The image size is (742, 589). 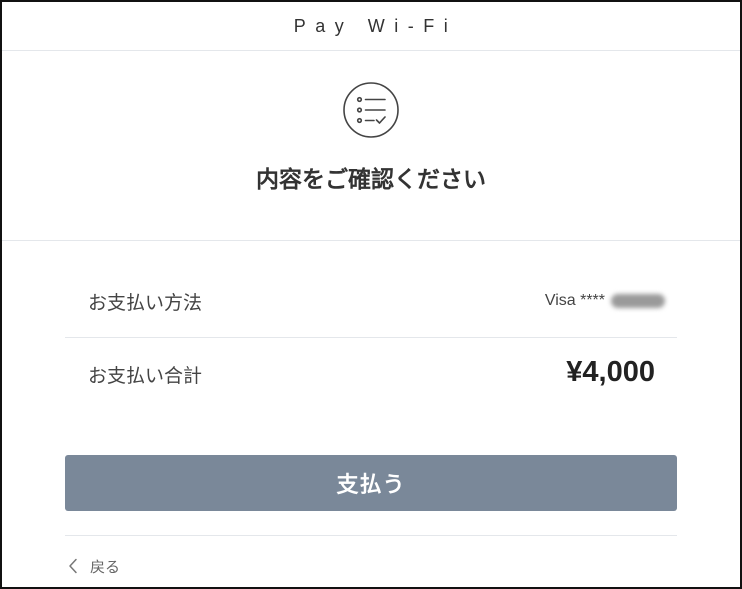 I want to click on back-link: 戻る, so click(x=94, y=566).